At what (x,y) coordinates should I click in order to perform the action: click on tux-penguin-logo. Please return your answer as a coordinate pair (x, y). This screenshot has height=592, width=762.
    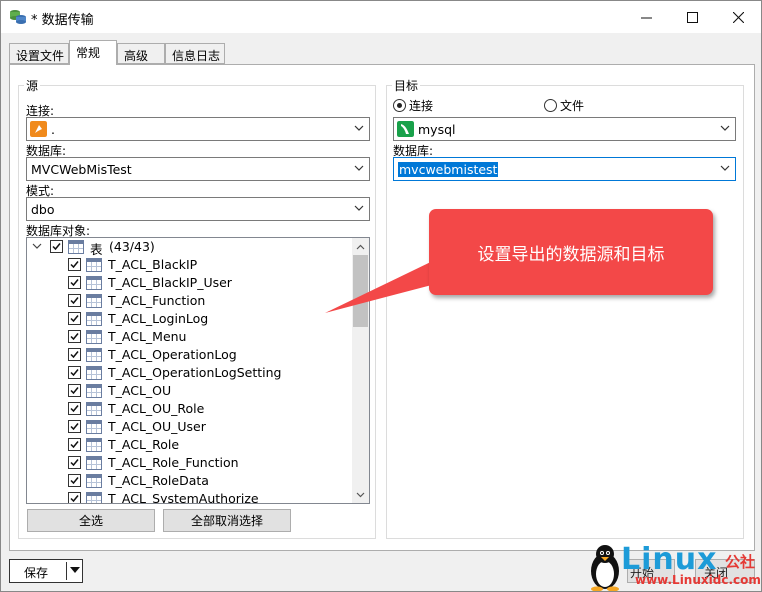
    Looking at the image, I should click on (605, 568).